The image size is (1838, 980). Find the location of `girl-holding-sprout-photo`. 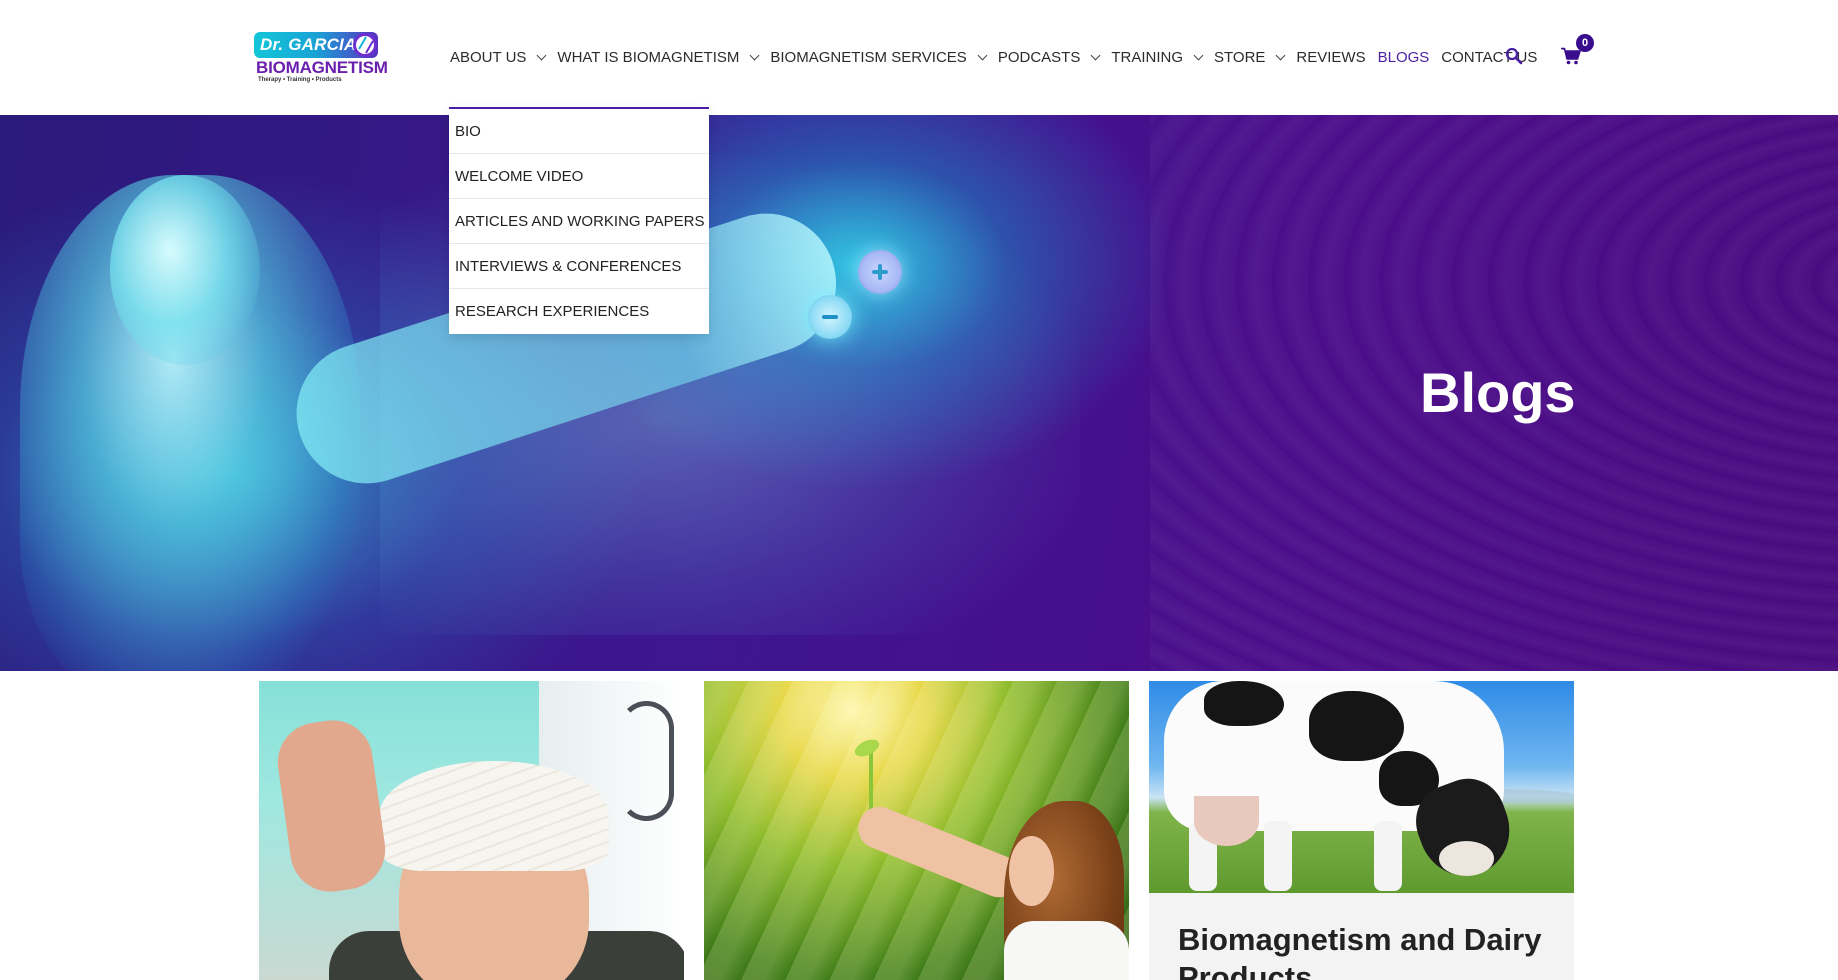

girl-holding-sprout-photo is located at coordinates (916, 830).